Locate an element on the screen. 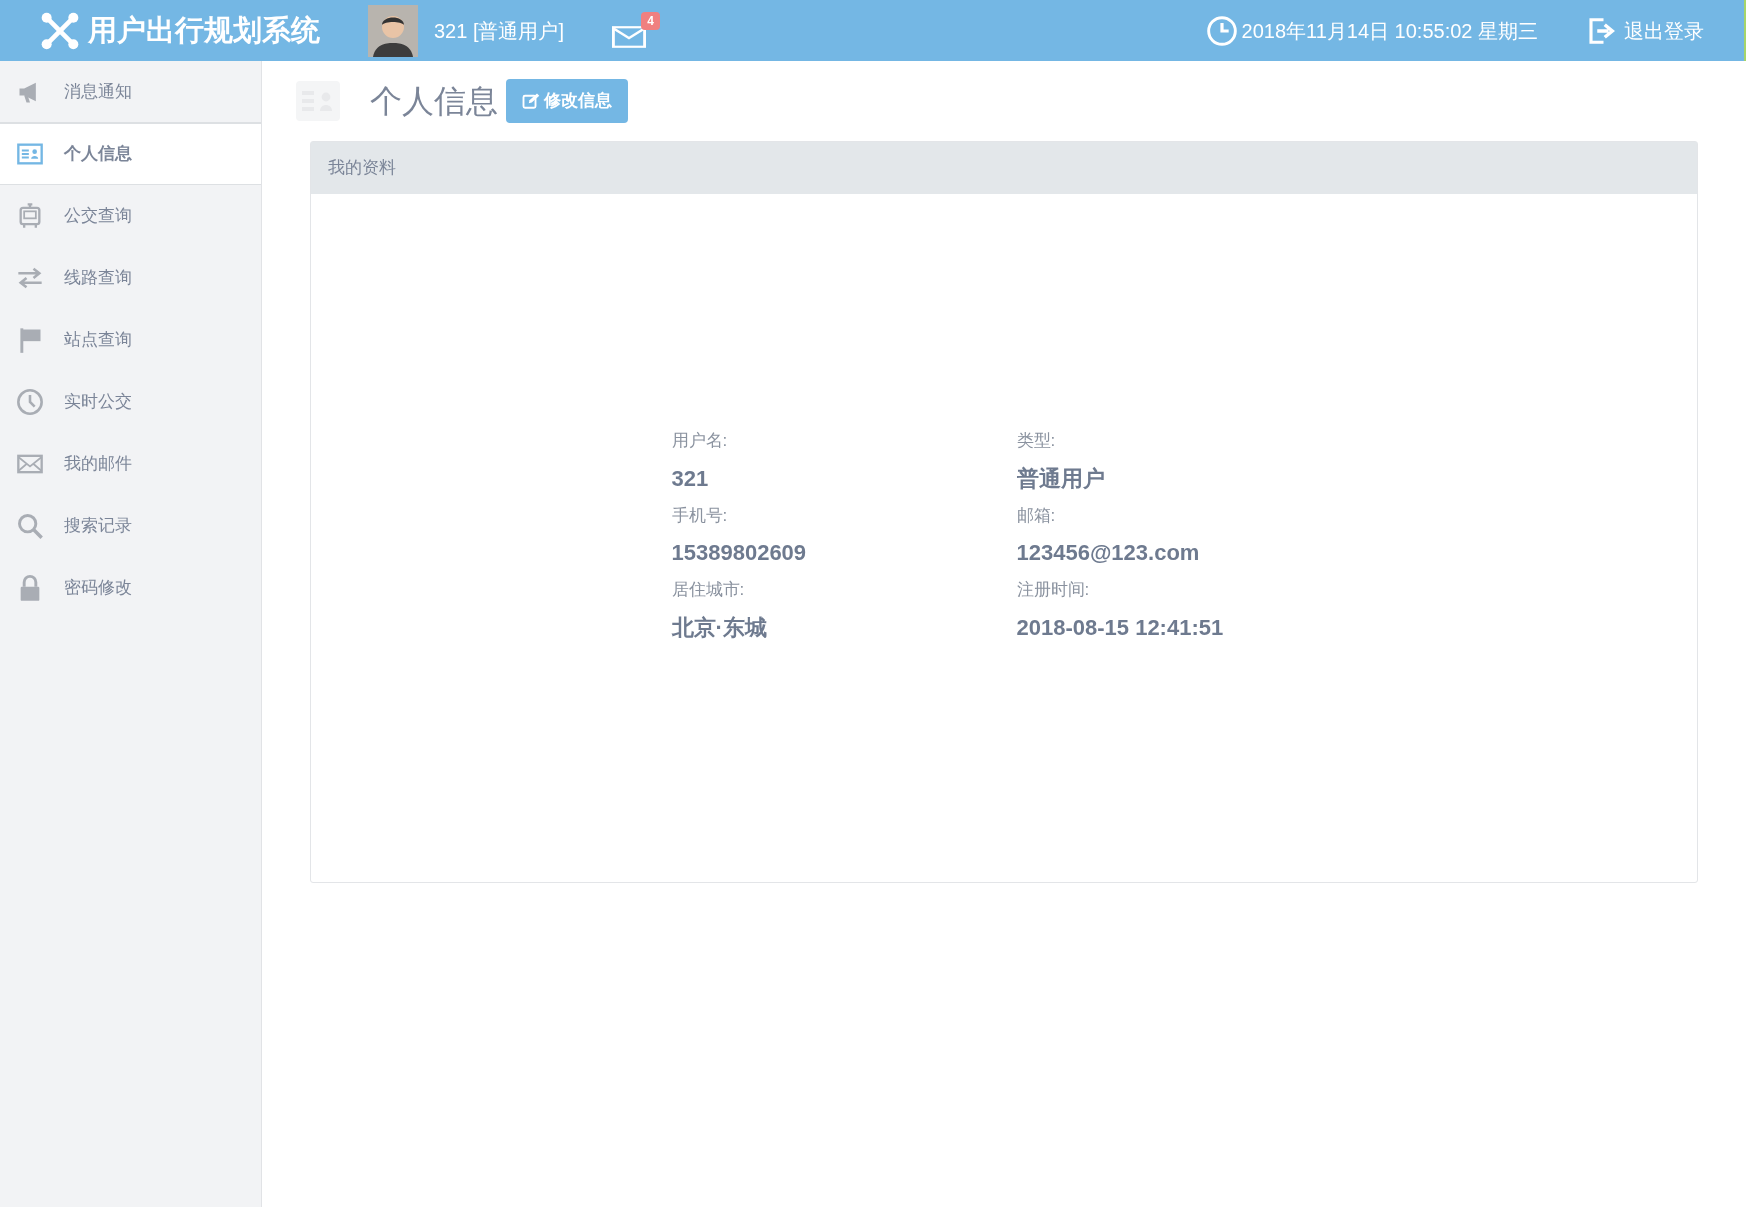  logo-icon is located at coordinates (60, 30).